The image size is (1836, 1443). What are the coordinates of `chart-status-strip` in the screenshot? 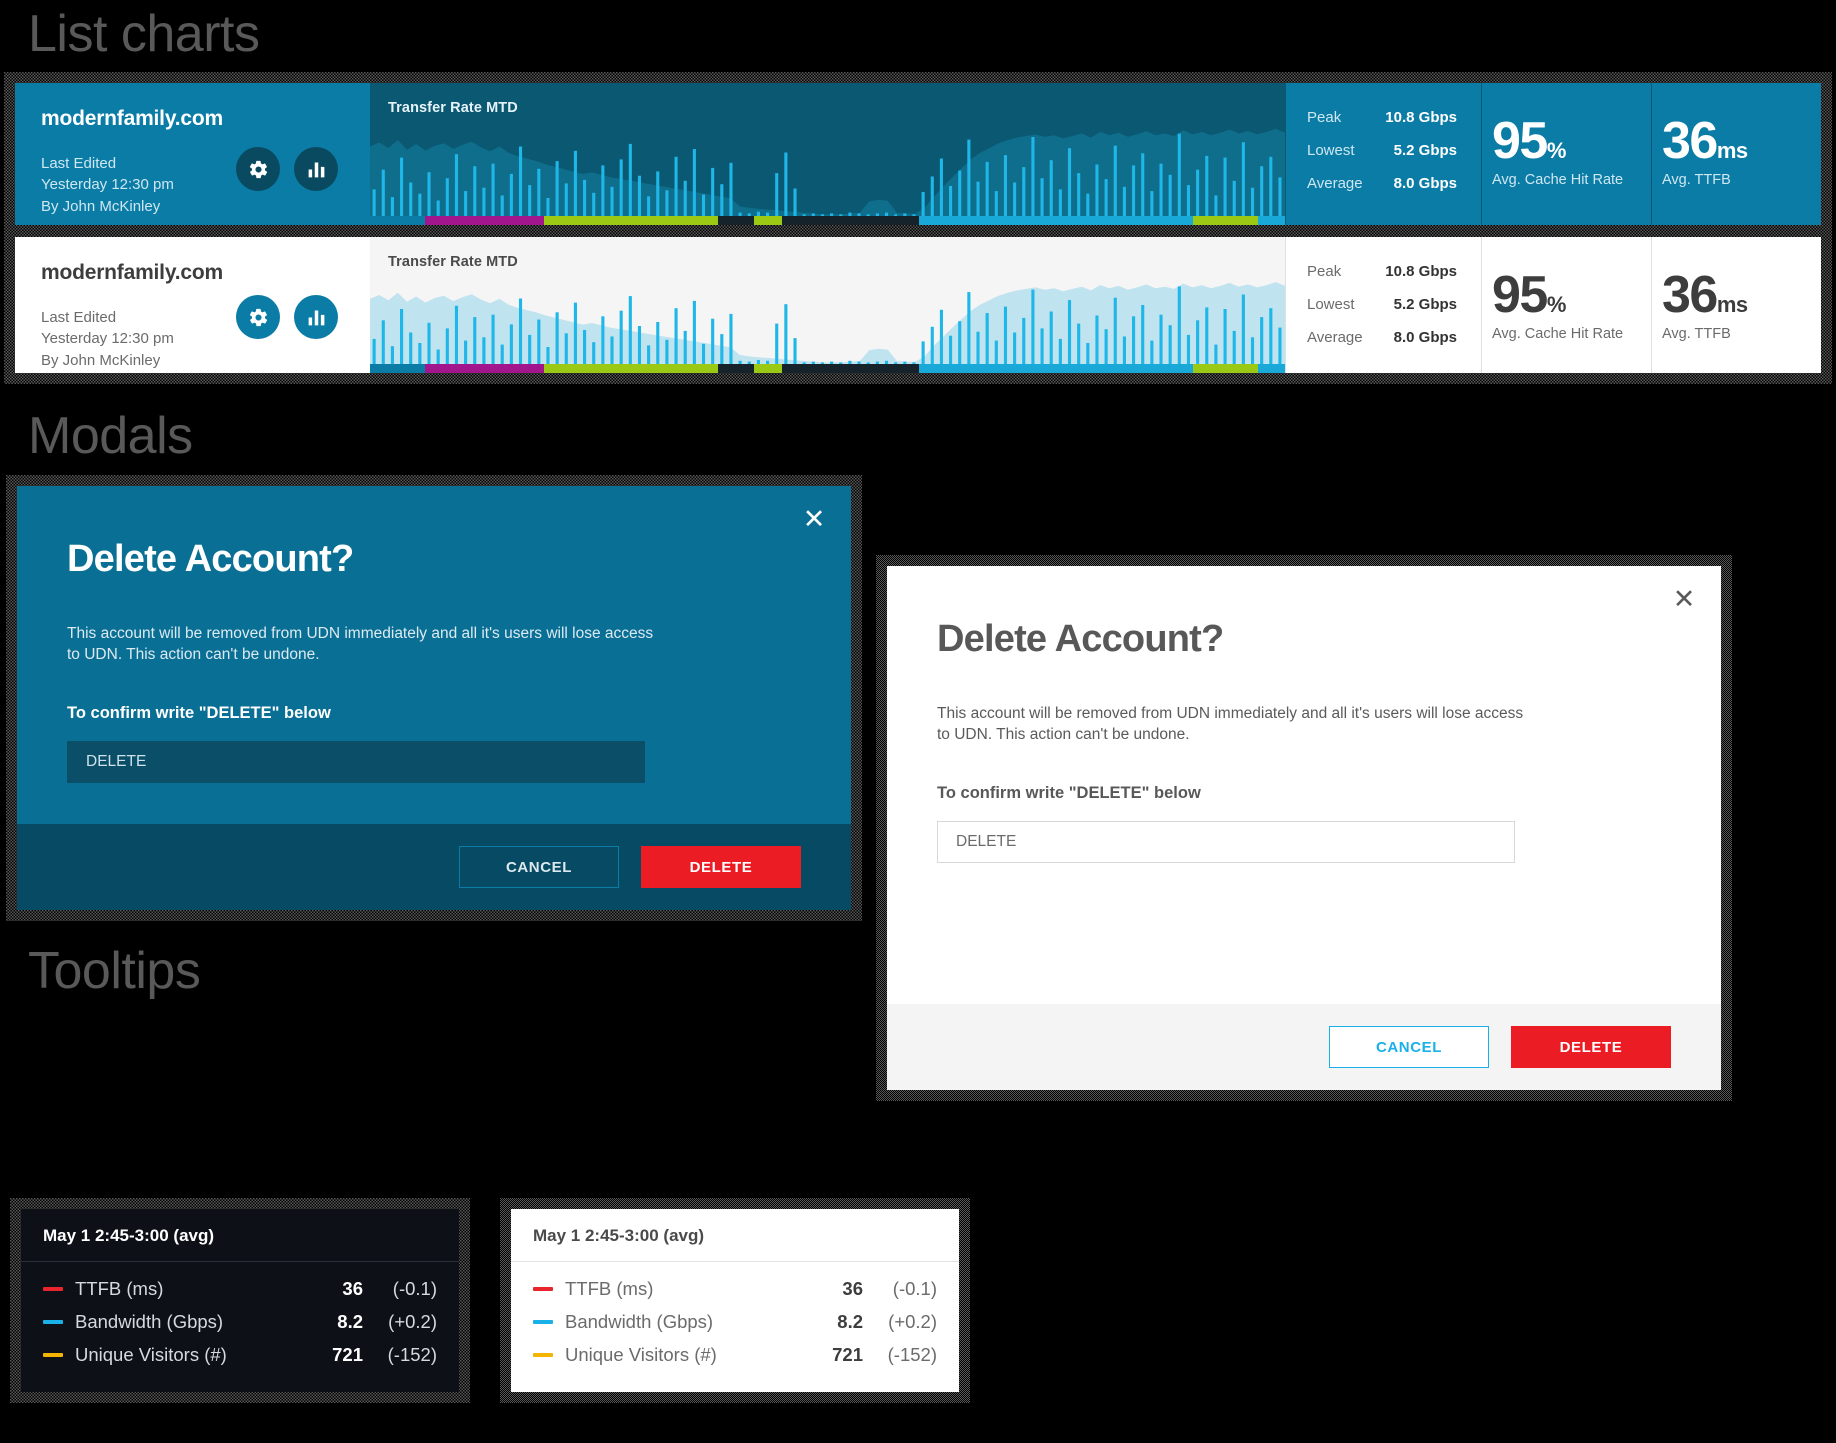 It's located at (827, 220).